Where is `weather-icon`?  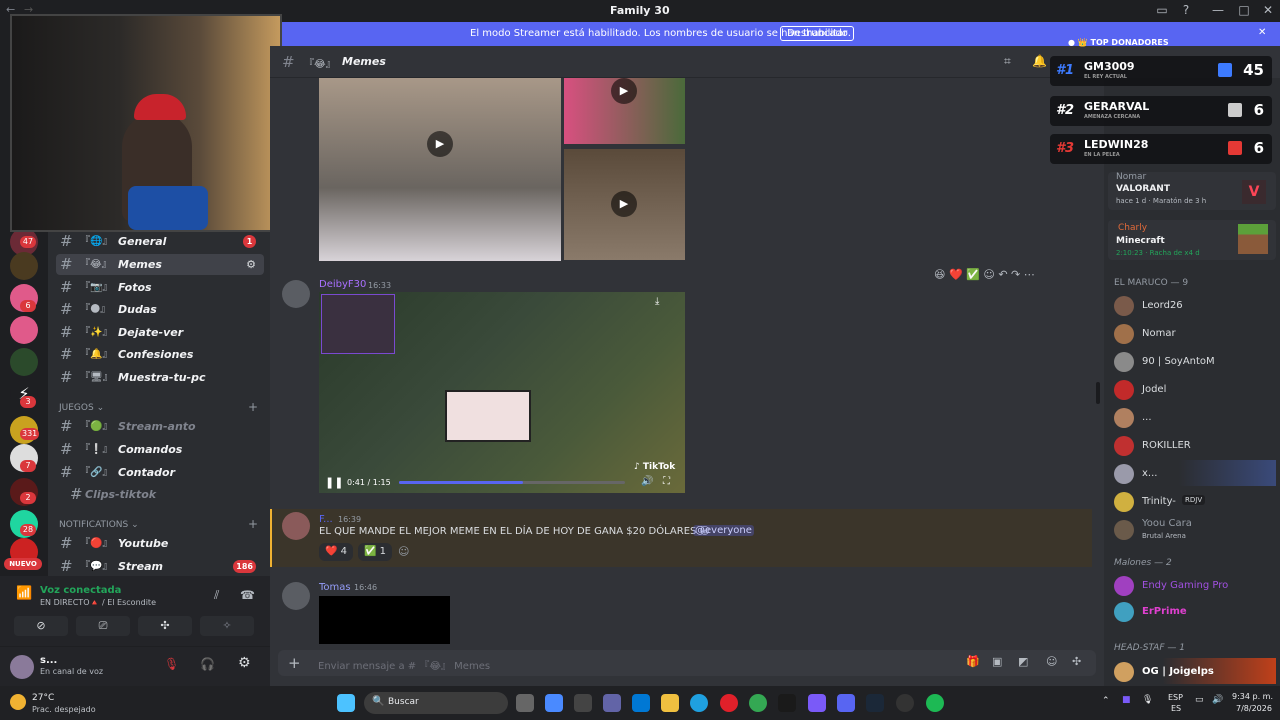
weather-icon is located at coordinates (18, 702).